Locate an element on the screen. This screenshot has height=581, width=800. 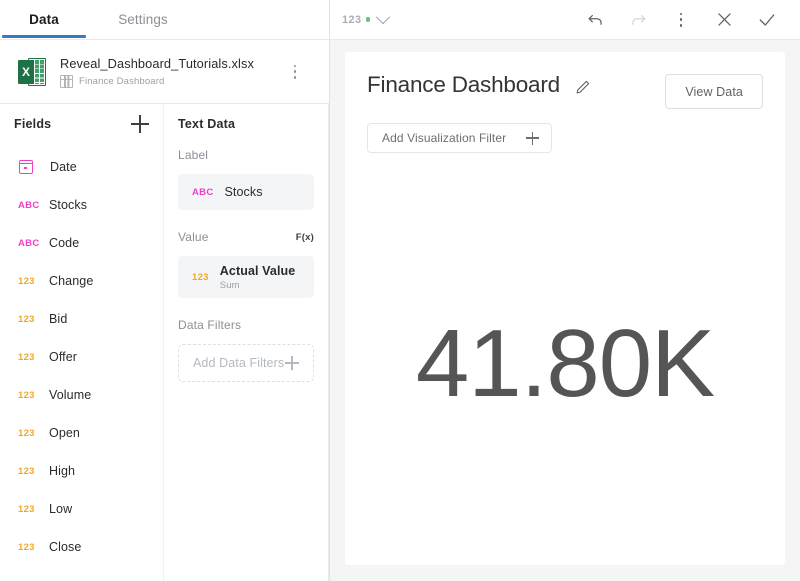
field-label: Close is located at coordinates (65, 547).